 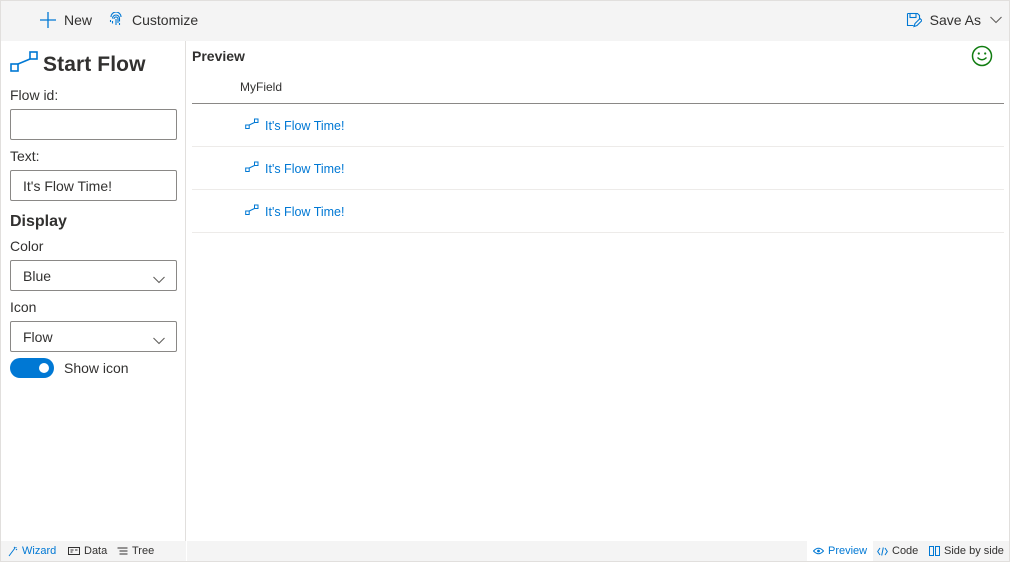 What do you see at coordinates (44, 368) in the screenshot?
I see `toggle-knob` at bounding box center [44, 368].